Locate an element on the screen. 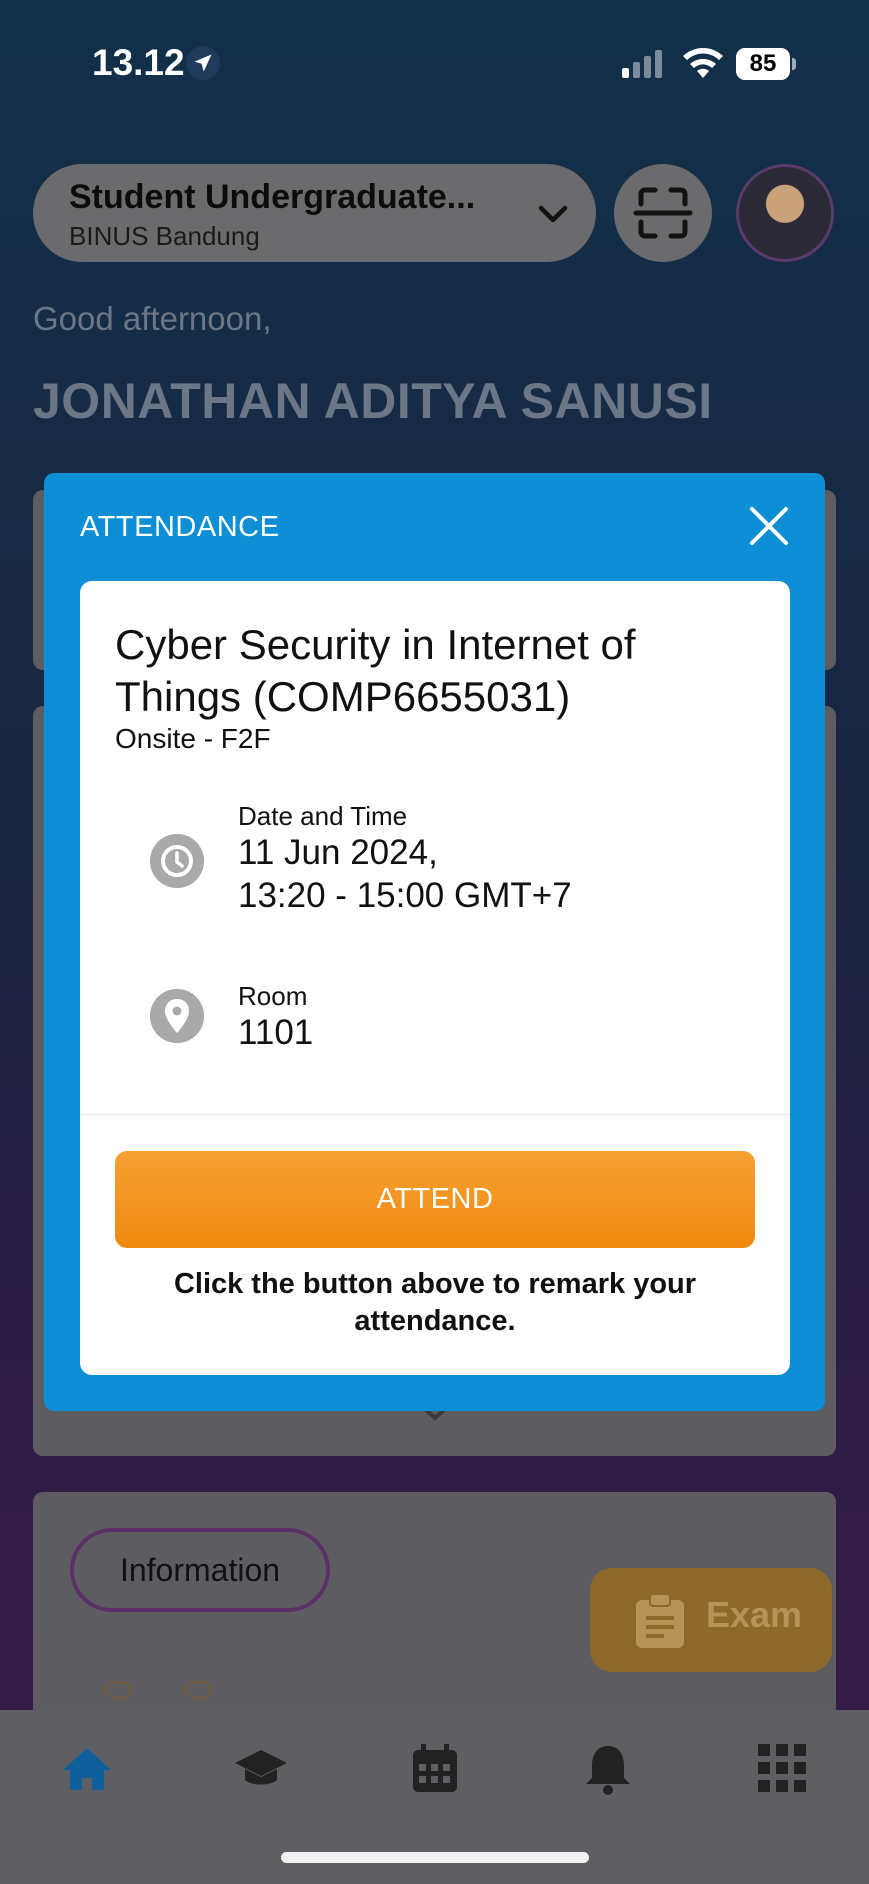 This screenshot has height=1884, width=869. avatar is located at coordinates (785, 213).